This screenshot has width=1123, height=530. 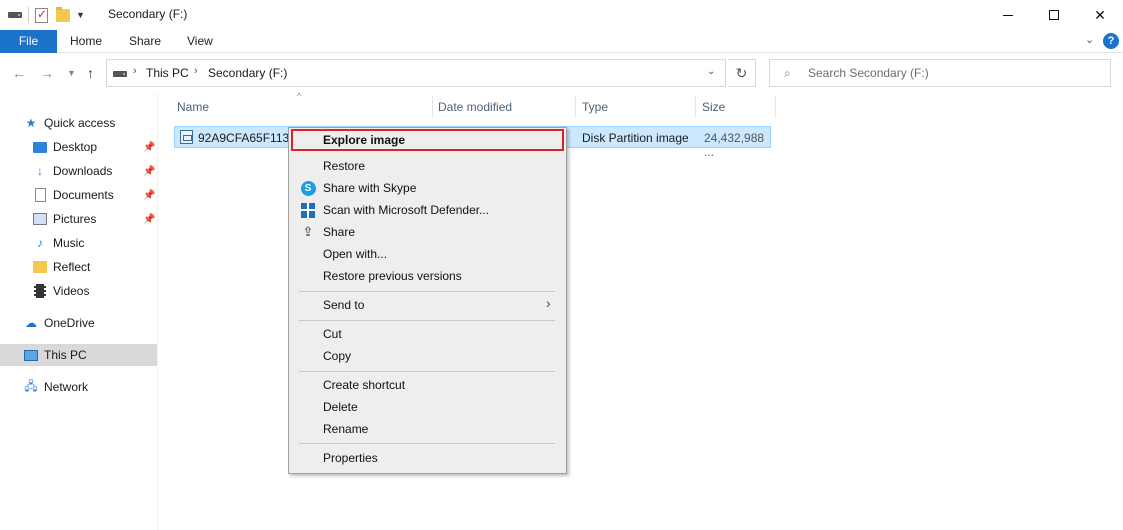 What do you see at coordinates (15, 15) in the screenshot?
I see `drive-icon` at bounding box center [15, 15].